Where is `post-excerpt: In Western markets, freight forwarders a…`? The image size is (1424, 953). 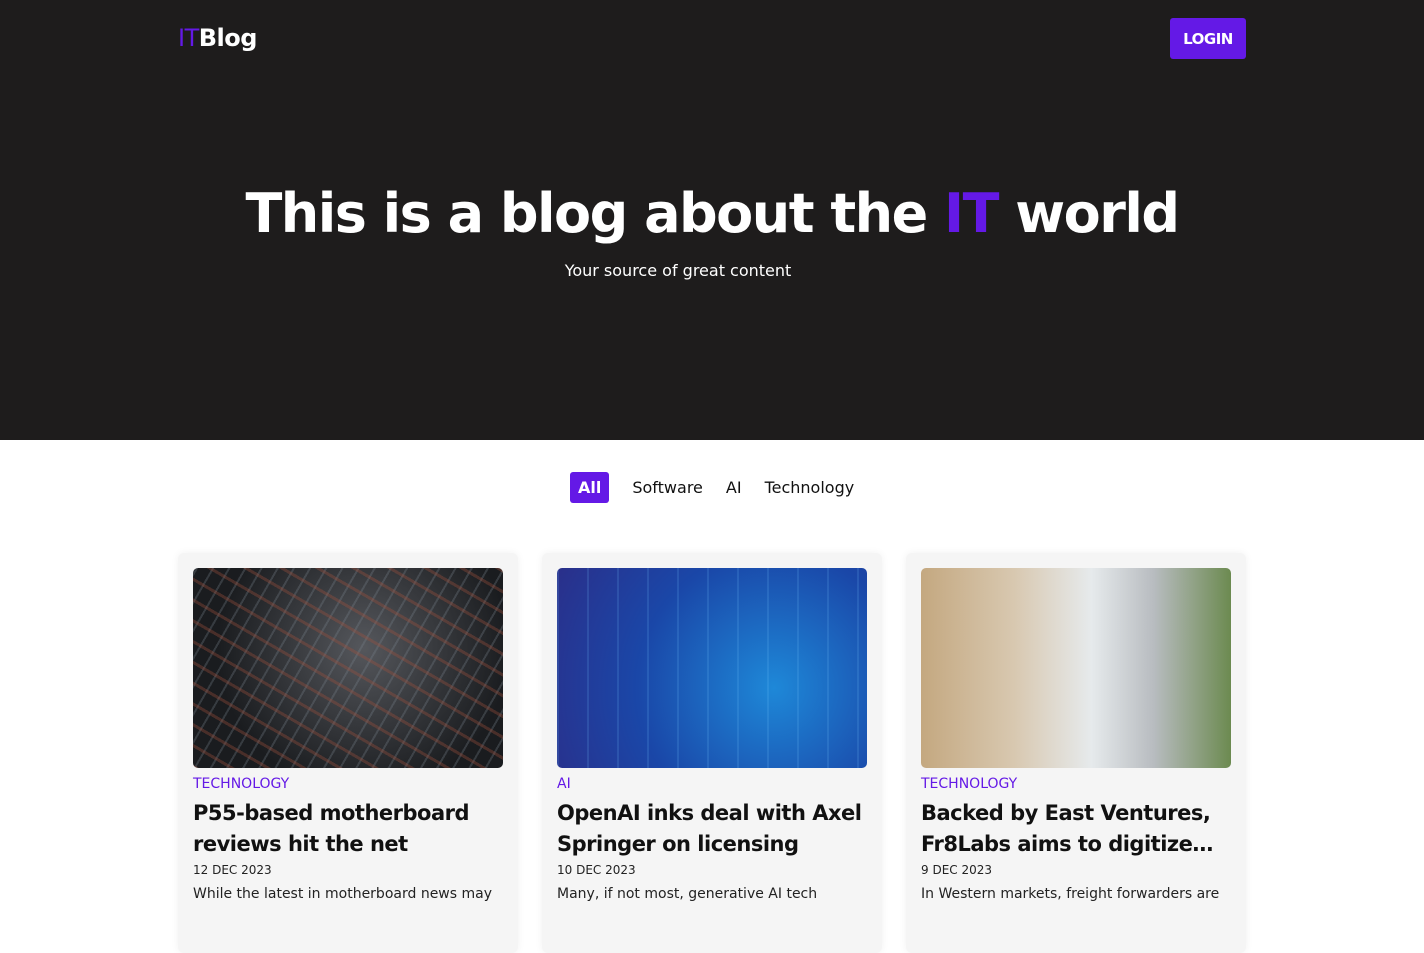
post-excerpt: In Western markets, freight forwarders a… is located at coordinates (1070, 894).